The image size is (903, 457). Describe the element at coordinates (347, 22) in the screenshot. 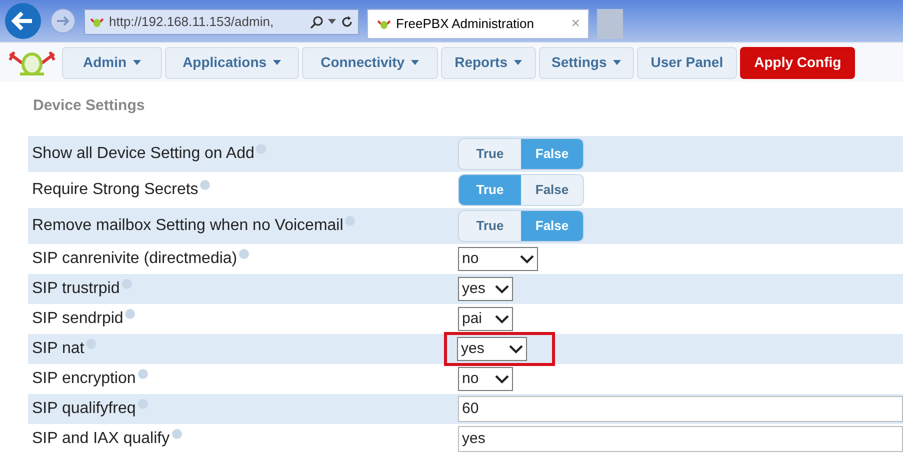

I see `refresh-icon` at that location.